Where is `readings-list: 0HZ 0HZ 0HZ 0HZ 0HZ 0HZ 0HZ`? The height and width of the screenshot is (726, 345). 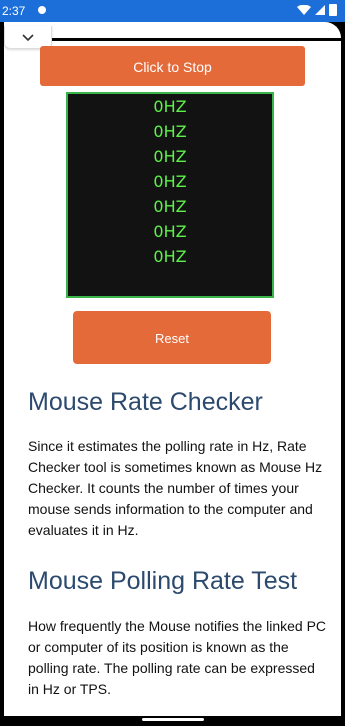
readings-list: 0HZ 0HZ 0HZ 0HZ 0HZ 0HZ 0HZ is located at coordinates (170, 181).